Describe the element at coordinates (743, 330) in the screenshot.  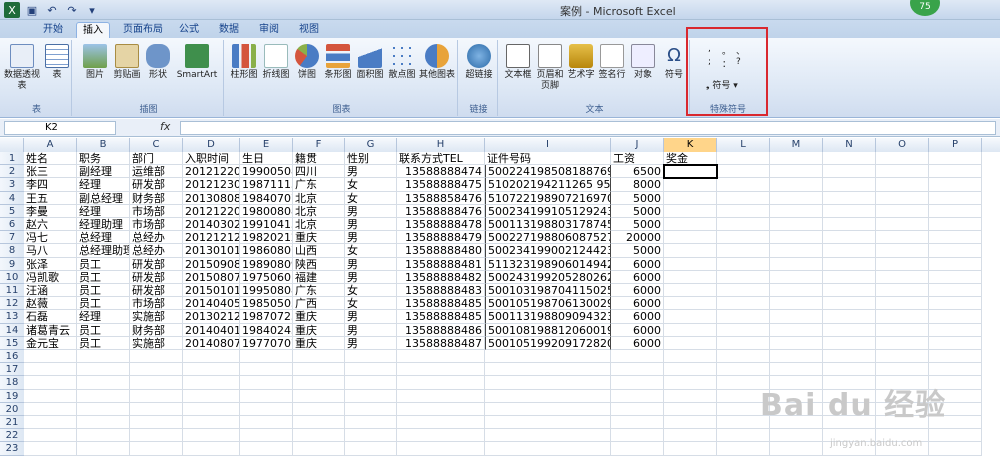
I see `cell-l14` at that location.